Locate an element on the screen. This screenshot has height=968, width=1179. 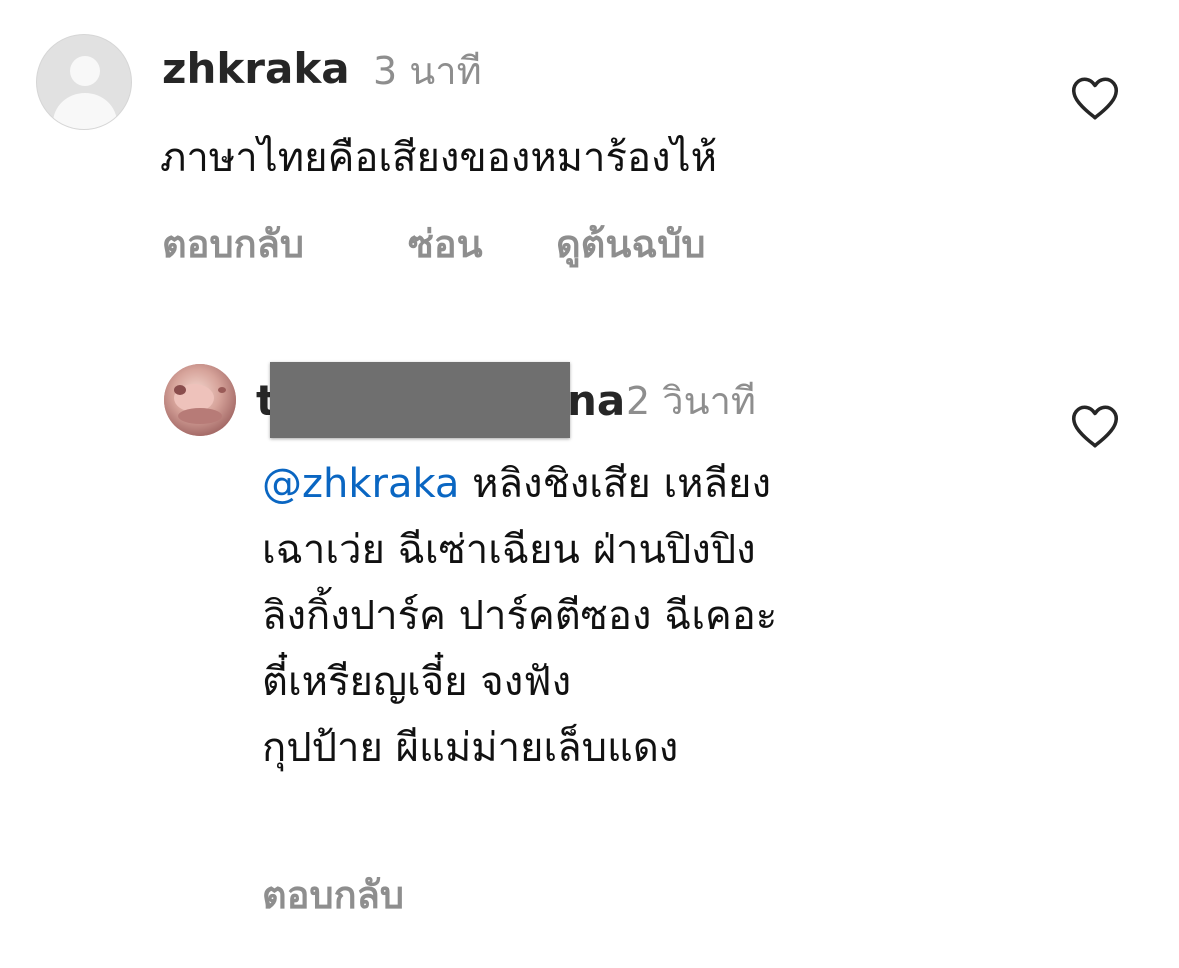
avatar-photo-image is located at coordinates (200, 400).